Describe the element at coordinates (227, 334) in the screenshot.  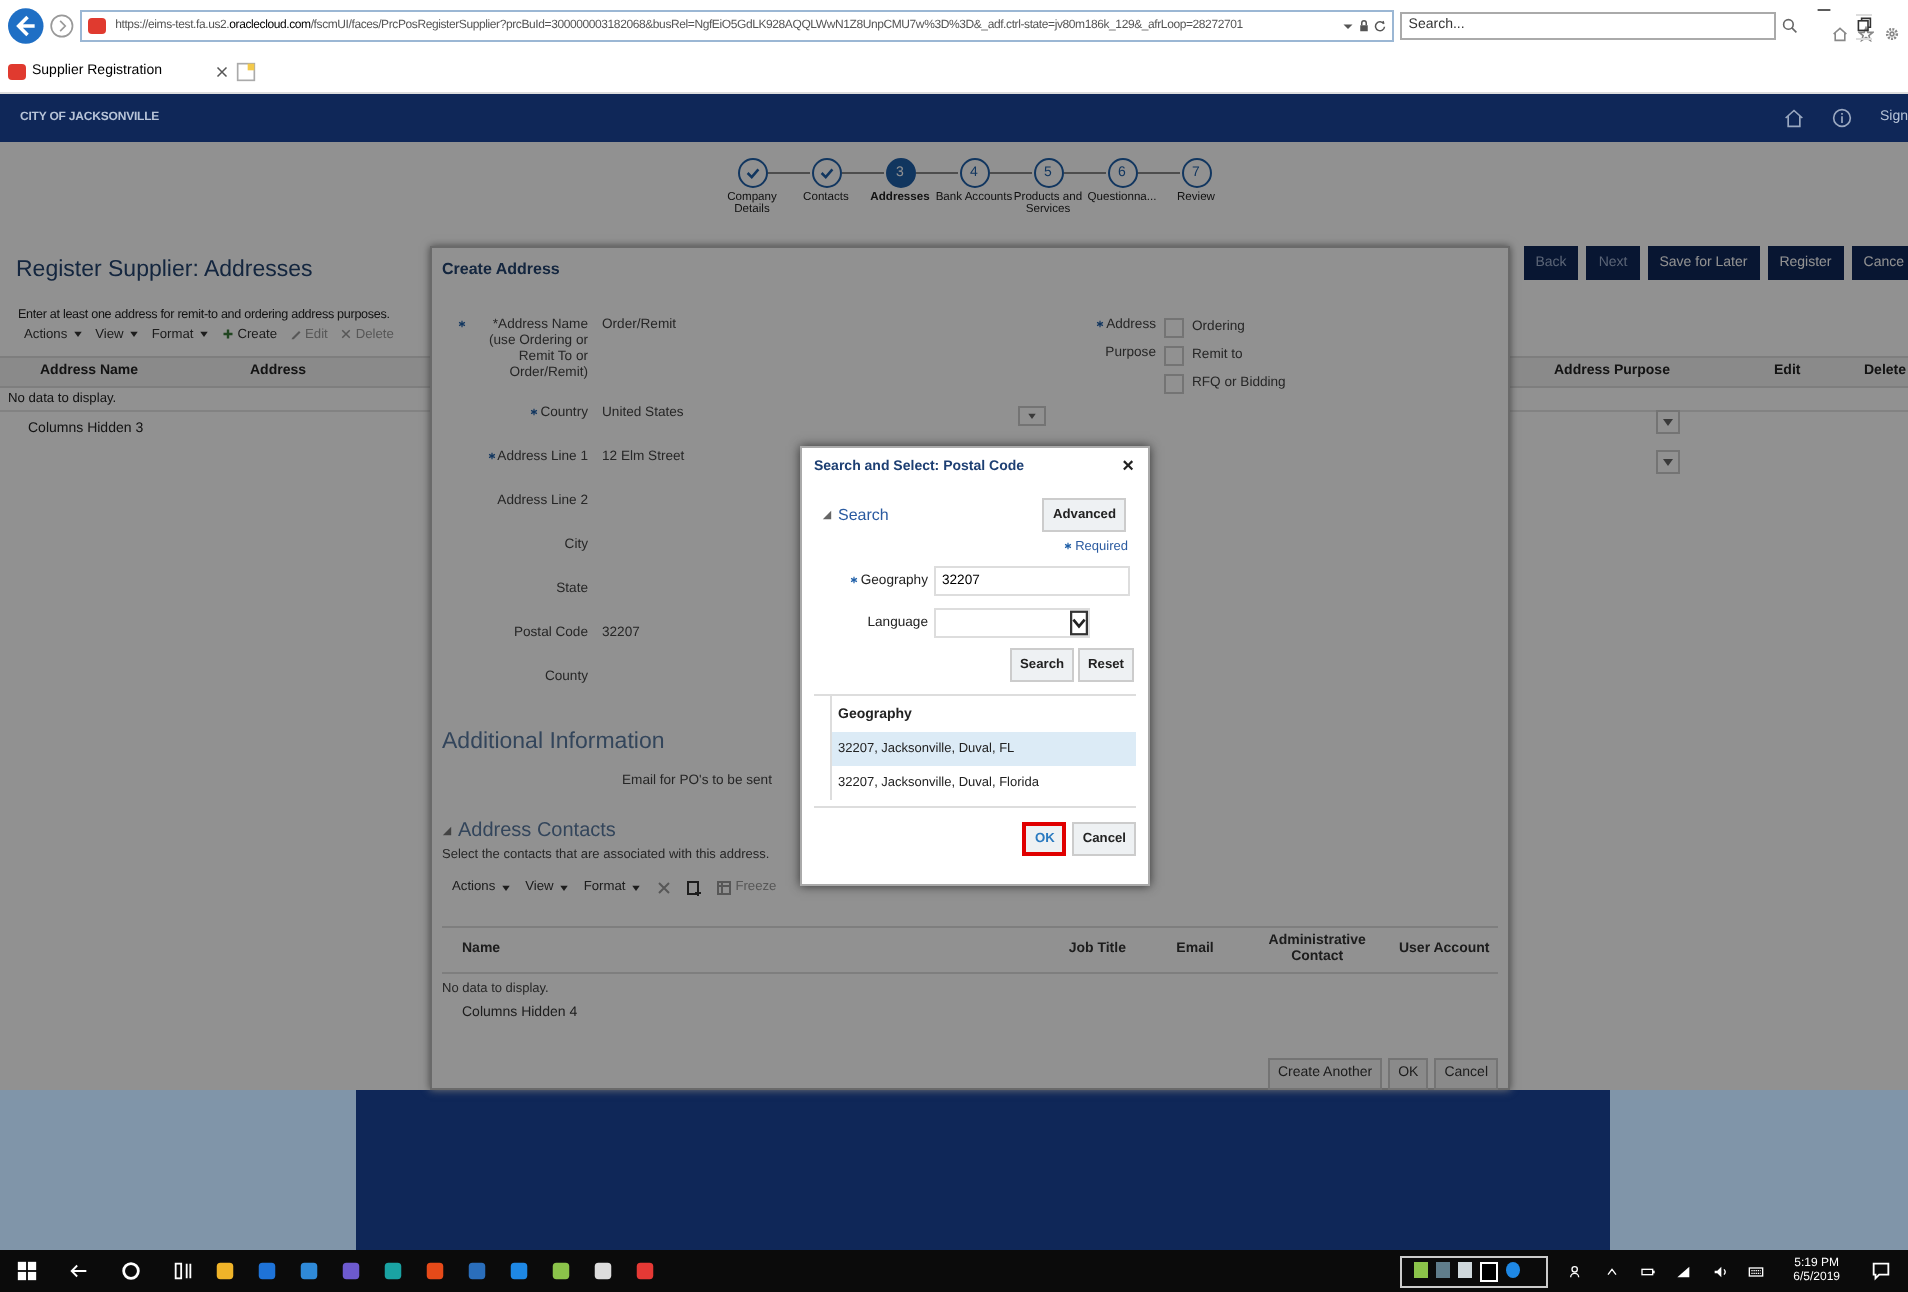
I see `plus-icon` at that location.